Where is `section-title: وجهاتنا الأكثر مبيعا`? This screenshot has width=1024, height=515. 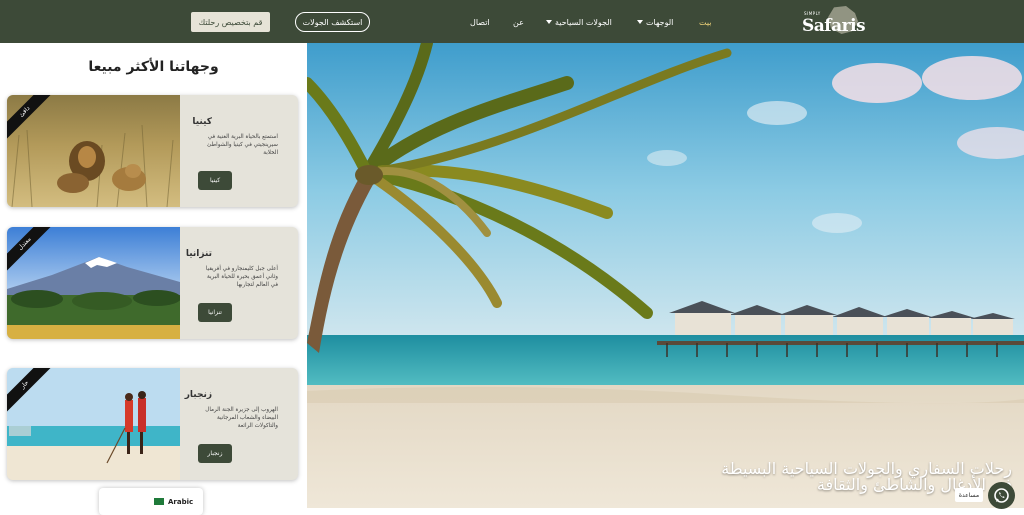
section-title: وجهاتنا الأكثر مبيعا is located at coordinates (153, 67).